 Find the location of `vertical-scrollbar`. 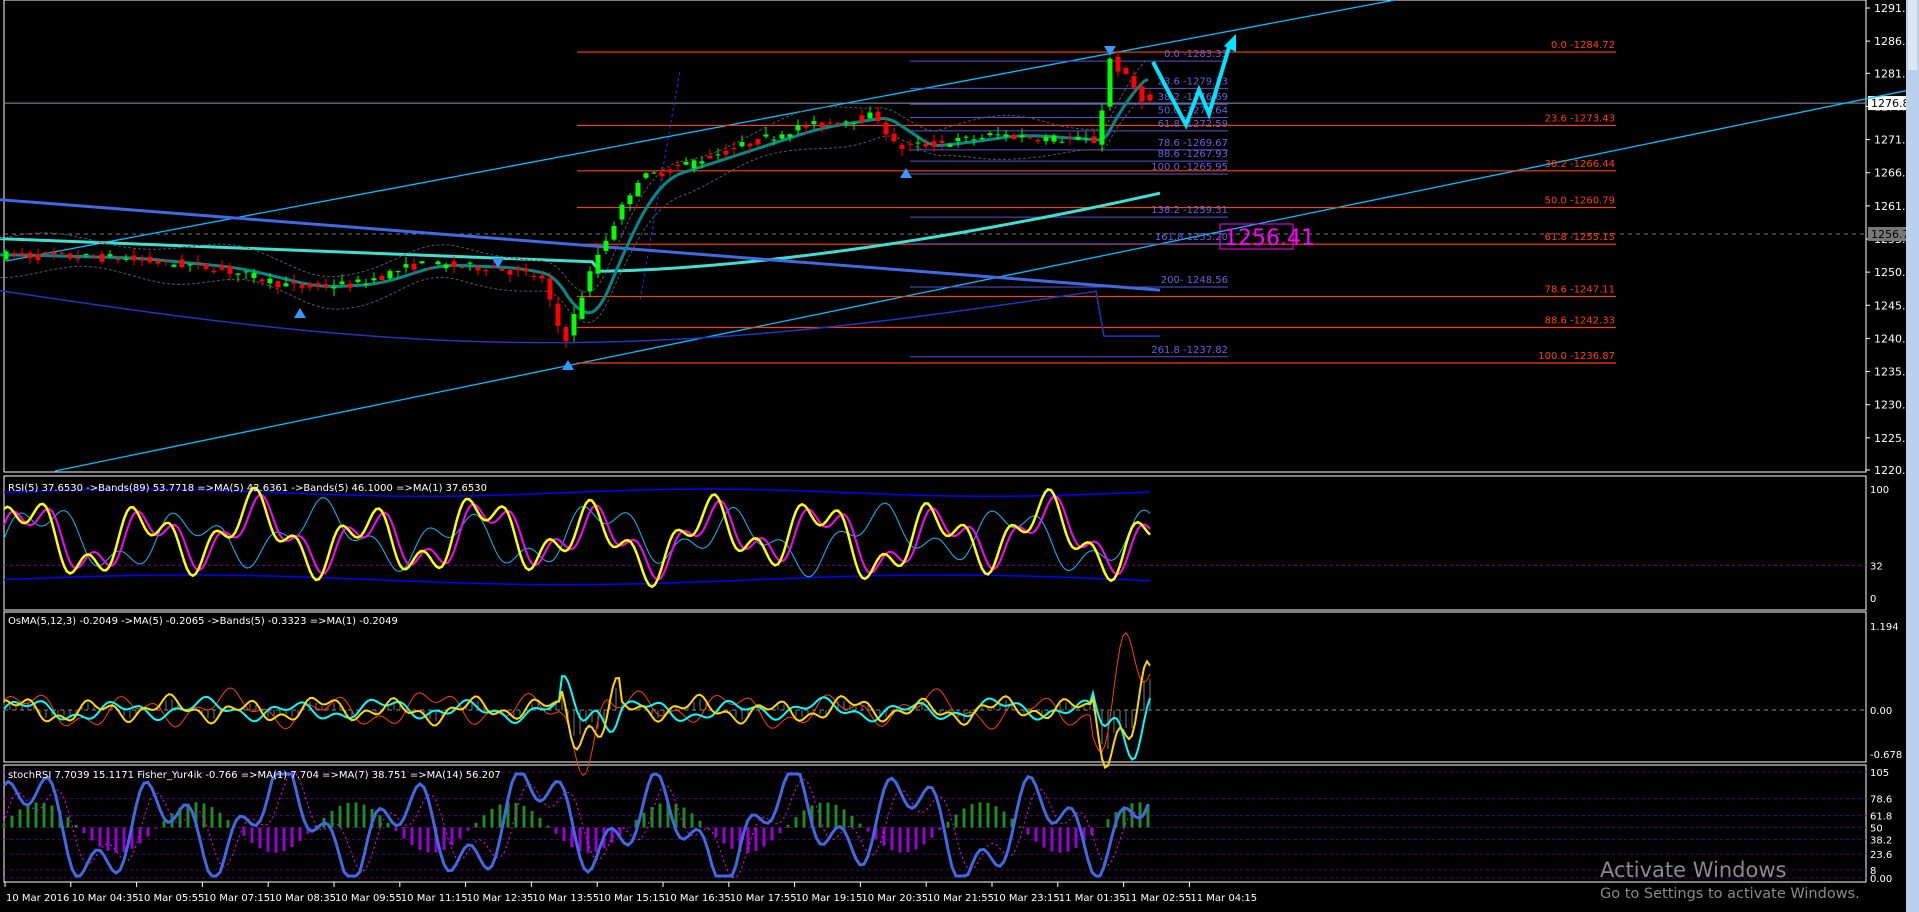

vertical-scrollbar is located at coordinates (1912, 456).